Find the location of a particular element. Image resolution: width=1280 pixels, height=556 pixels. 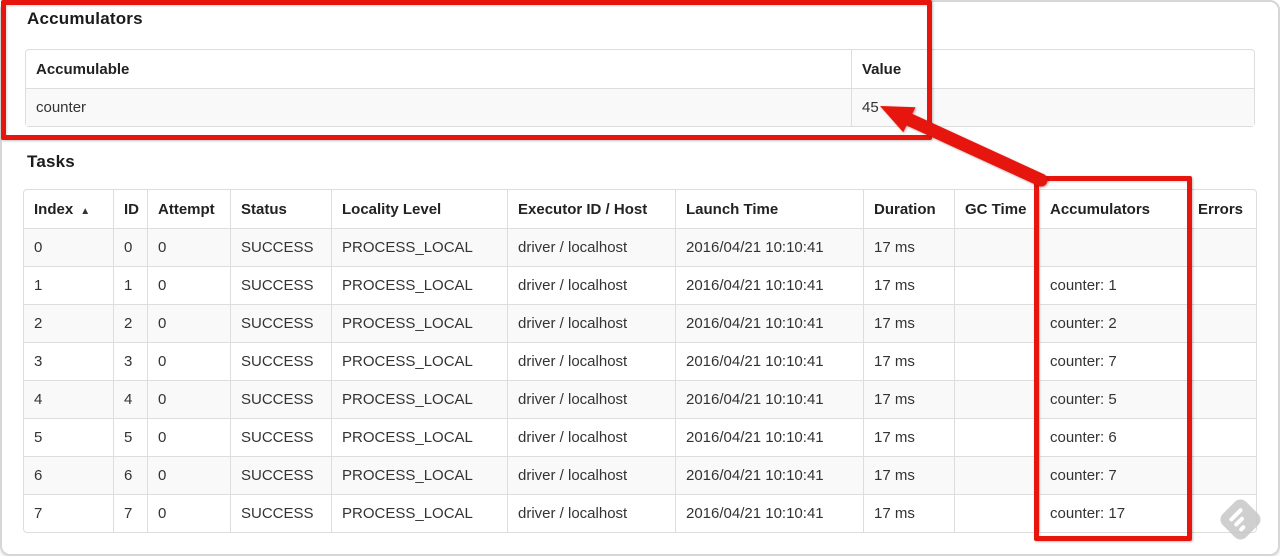

column-header: Locality Level is located at coordinates (419, 209).